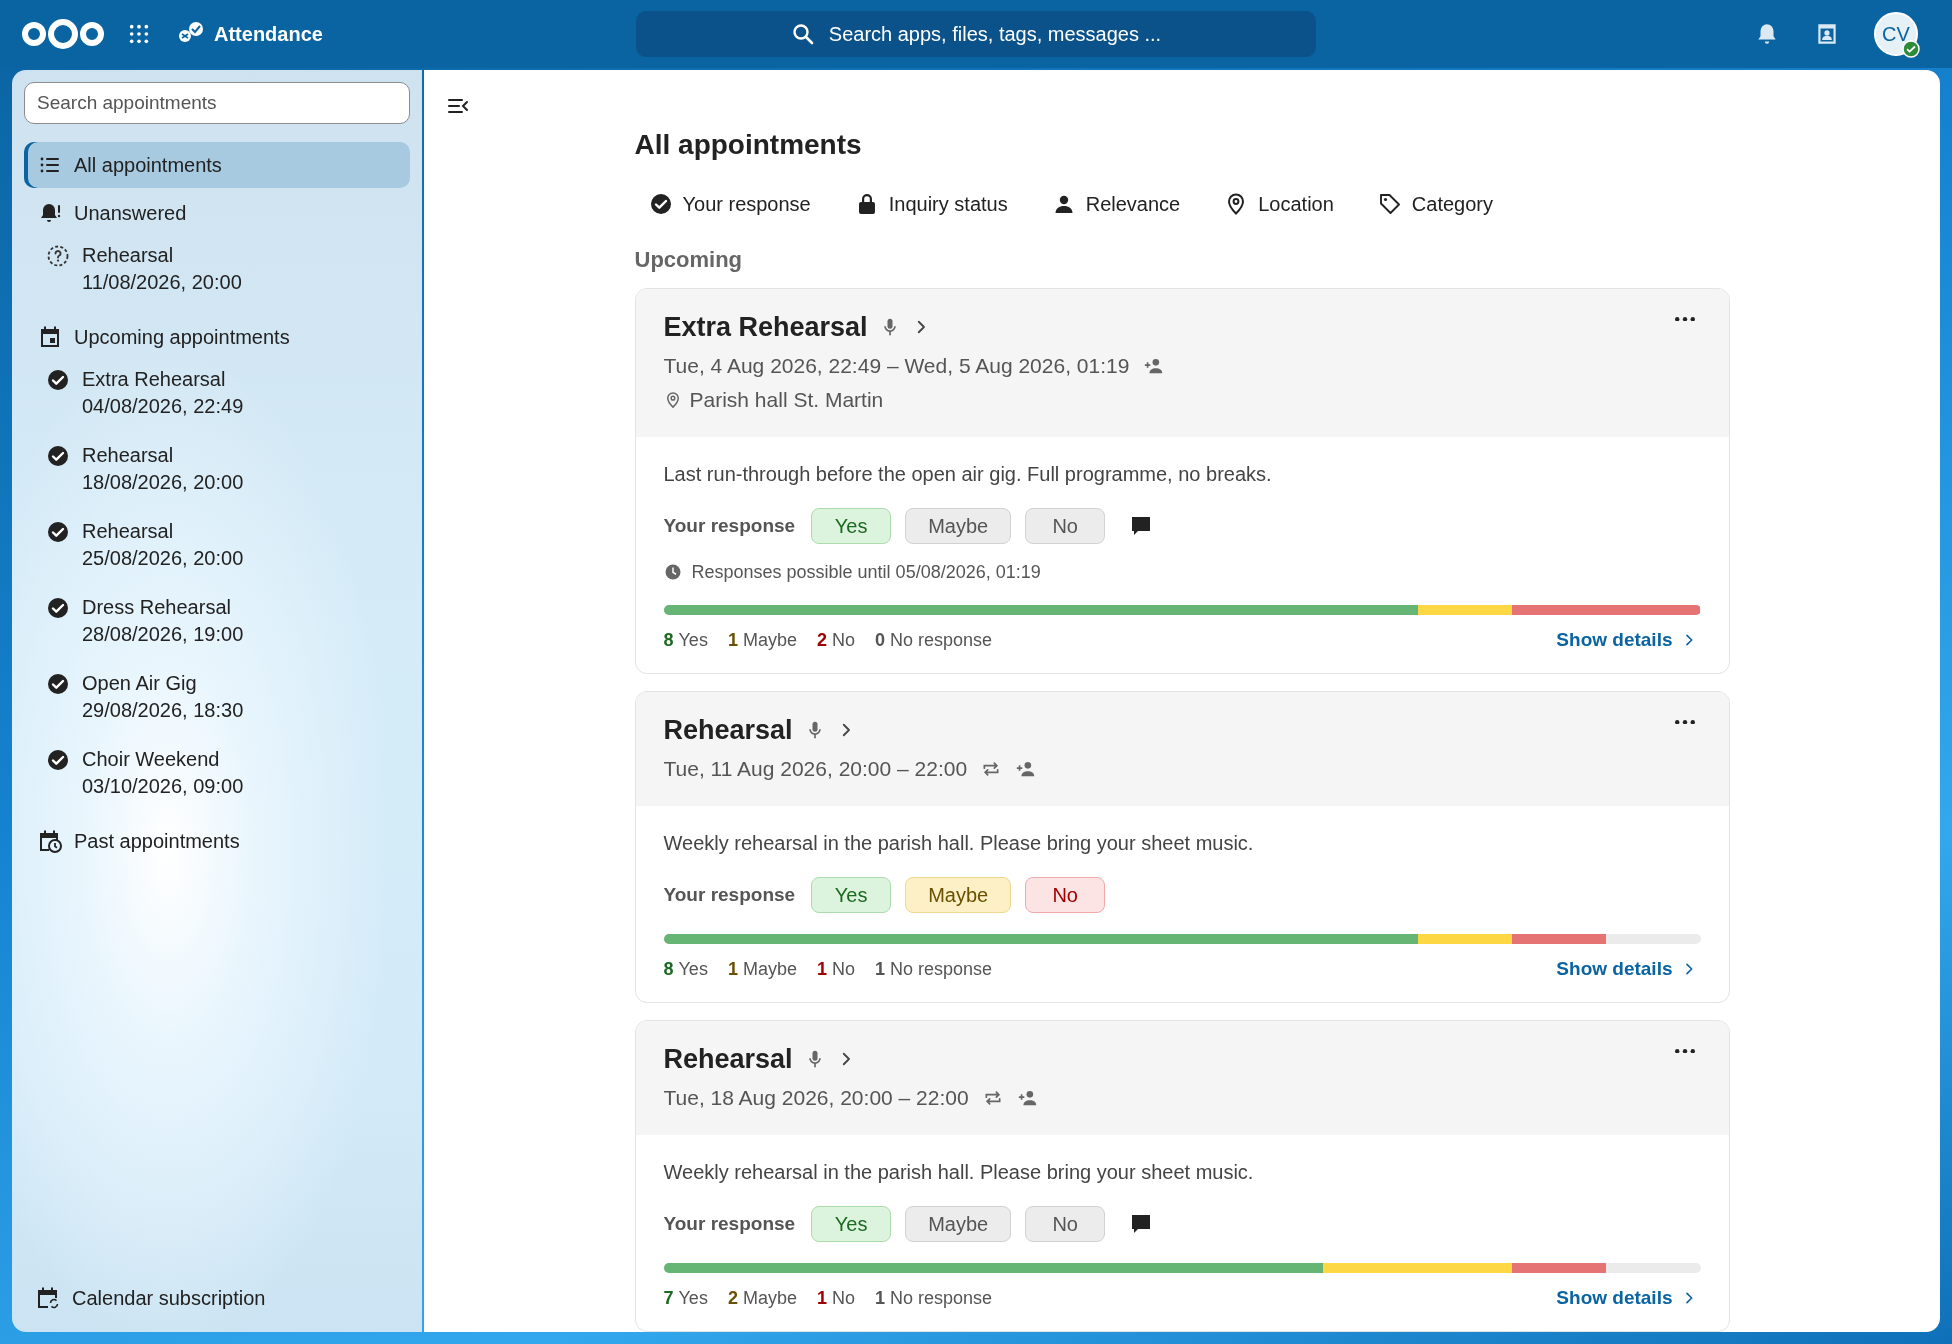 The image size is (1952, 1344). What do you see at coordinates (689, 260) in the screenshot?
I see `section-heading: Upcoming` at bounding box center [689, 260].